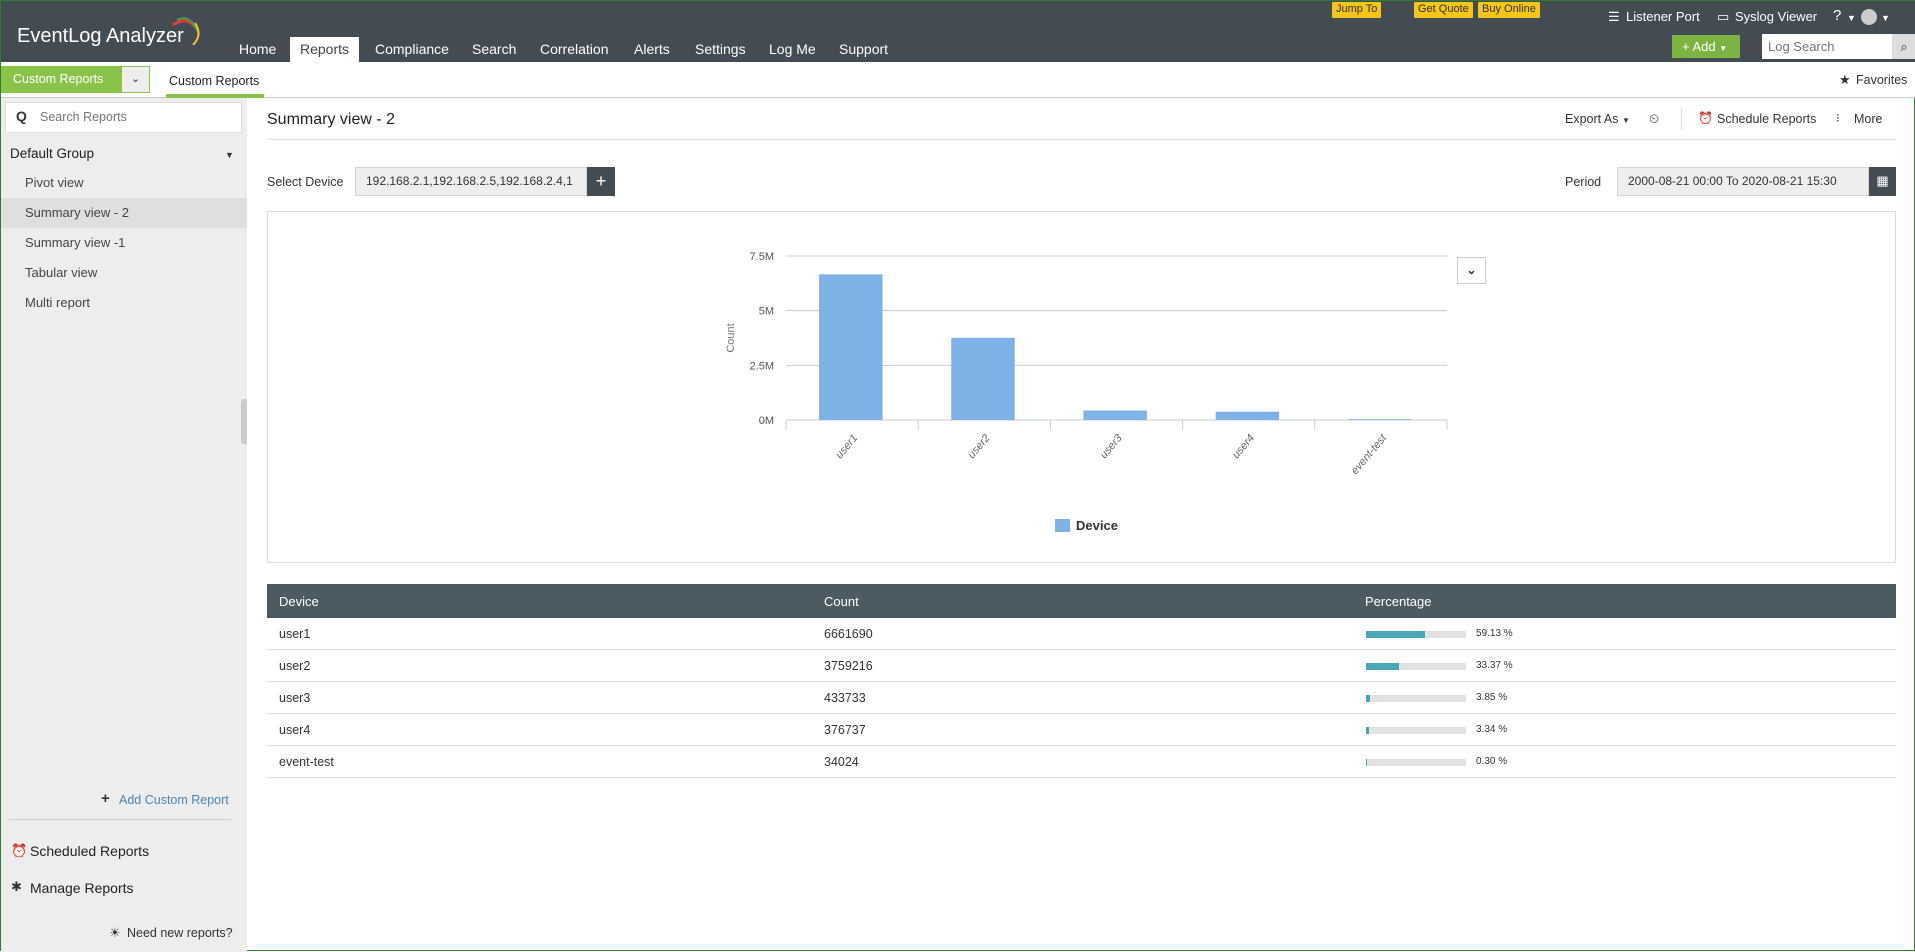  I want to click on y-tick-label: 0M, so click(766, 421).